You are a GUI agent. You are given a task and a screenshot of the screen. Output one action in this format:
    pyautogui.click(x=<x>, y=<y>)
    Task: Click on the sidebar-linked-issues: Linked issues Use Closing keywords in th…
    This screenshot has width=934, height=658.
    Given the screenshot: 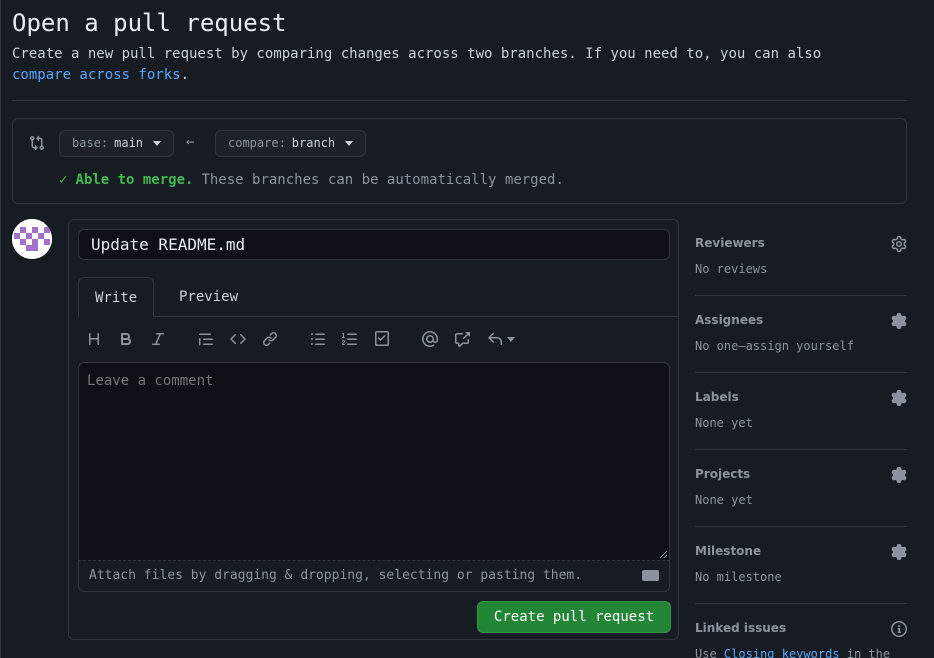 What is the action you would take?
    pyautogui.click(x=801, y=631)
    